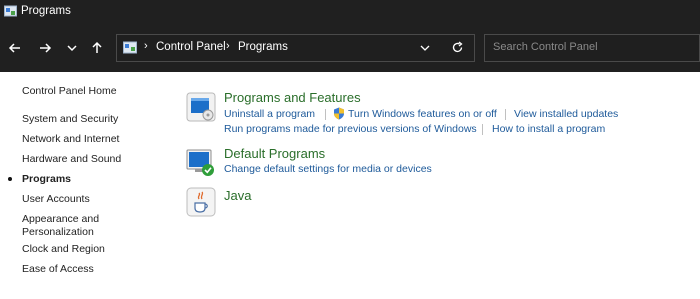 Image resolution: width=700 pixels, height=299 pixels. I want to click on search-input: Search Control Panel, so click(545, 47).